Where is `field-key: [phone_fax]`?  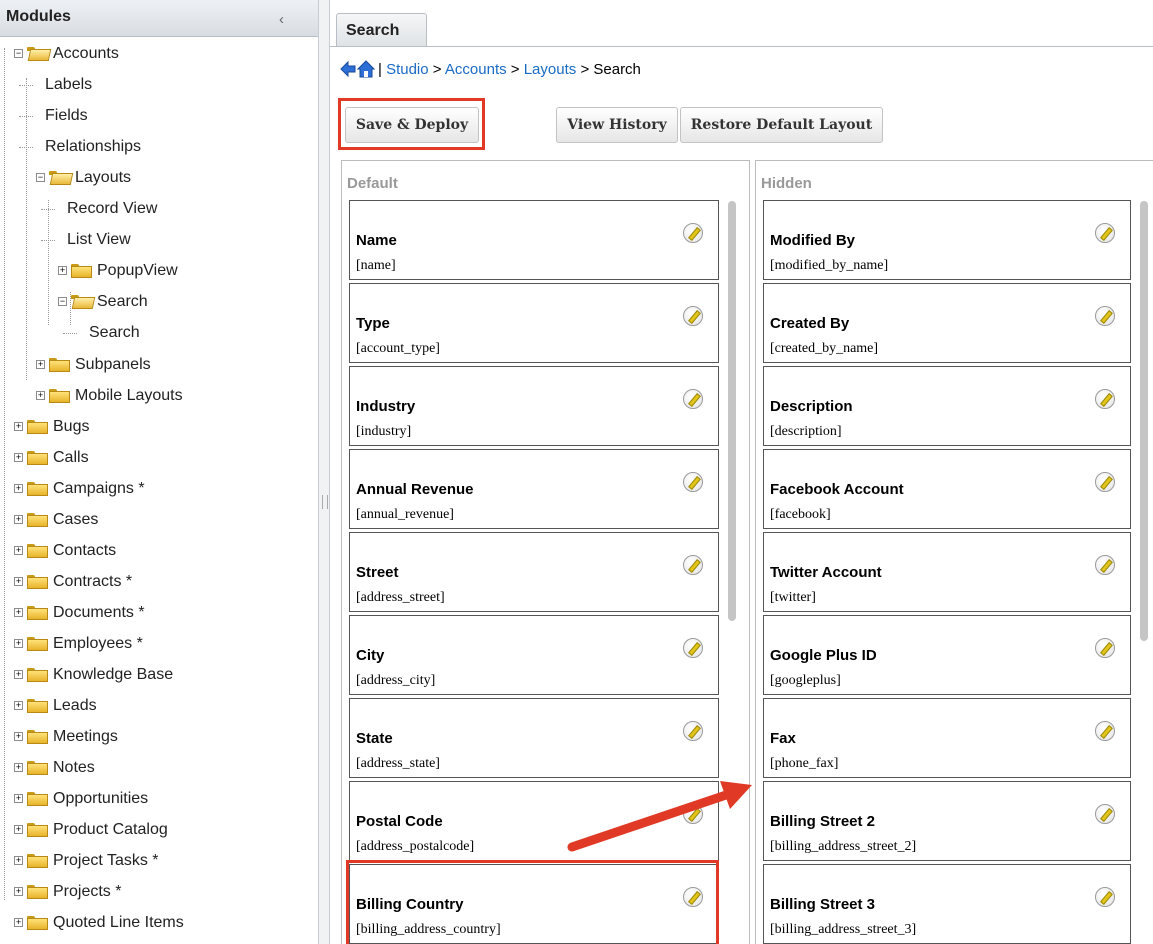 field-key: [phone_fax] is located at coordinates (804, 763).